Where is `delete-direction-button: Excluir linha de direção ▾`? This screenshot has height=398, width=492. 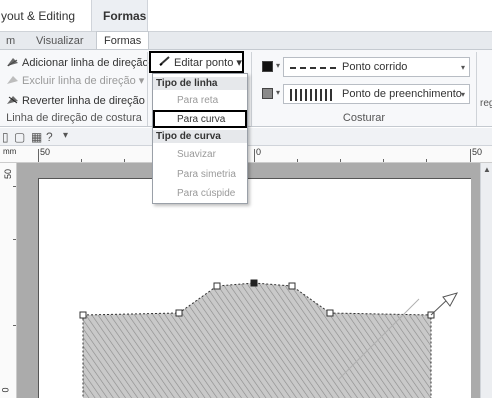
delete-direction-button: Excluir linha de direção ▾ is located at coordinates (75, 80).